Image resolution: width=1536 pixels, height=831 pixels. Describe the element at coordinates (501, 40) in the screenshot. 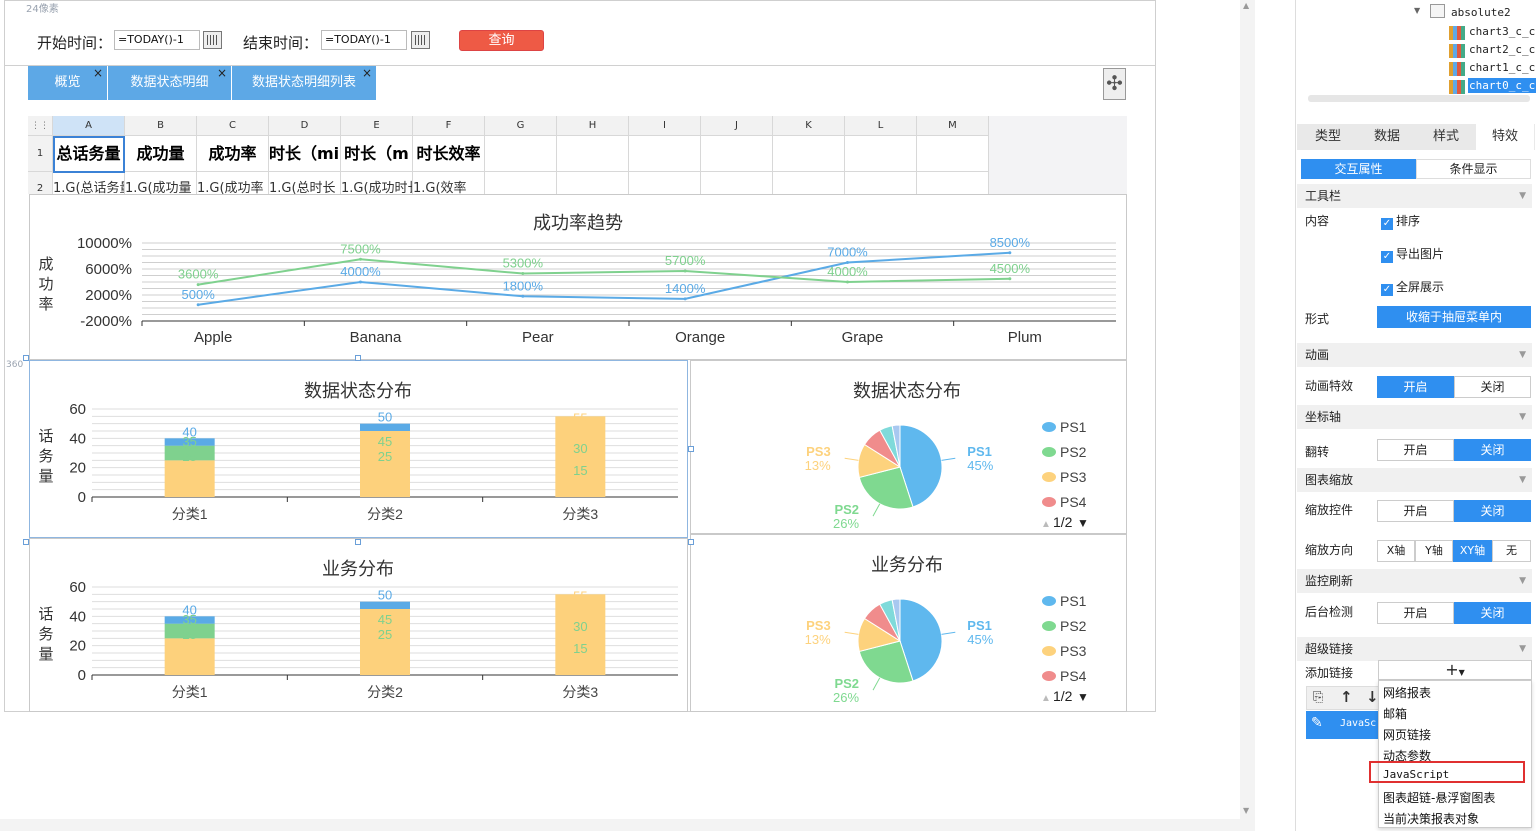

I see `query-button: 查询` at that location.